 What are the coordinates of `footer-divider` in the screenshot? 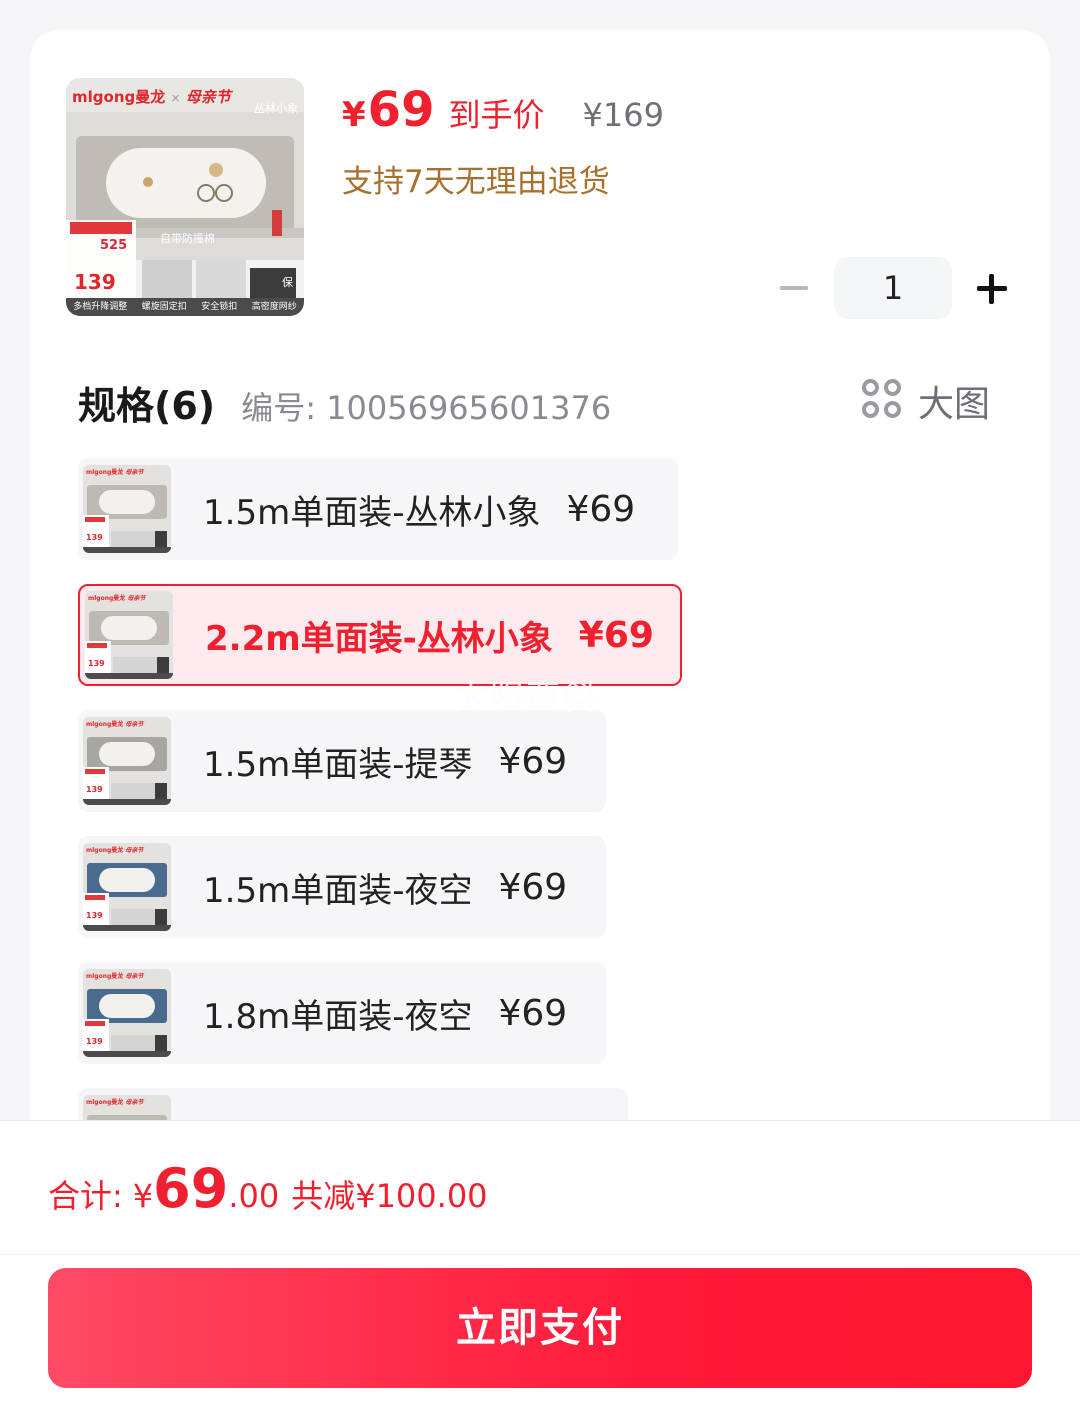 It's located at (540, 1254).